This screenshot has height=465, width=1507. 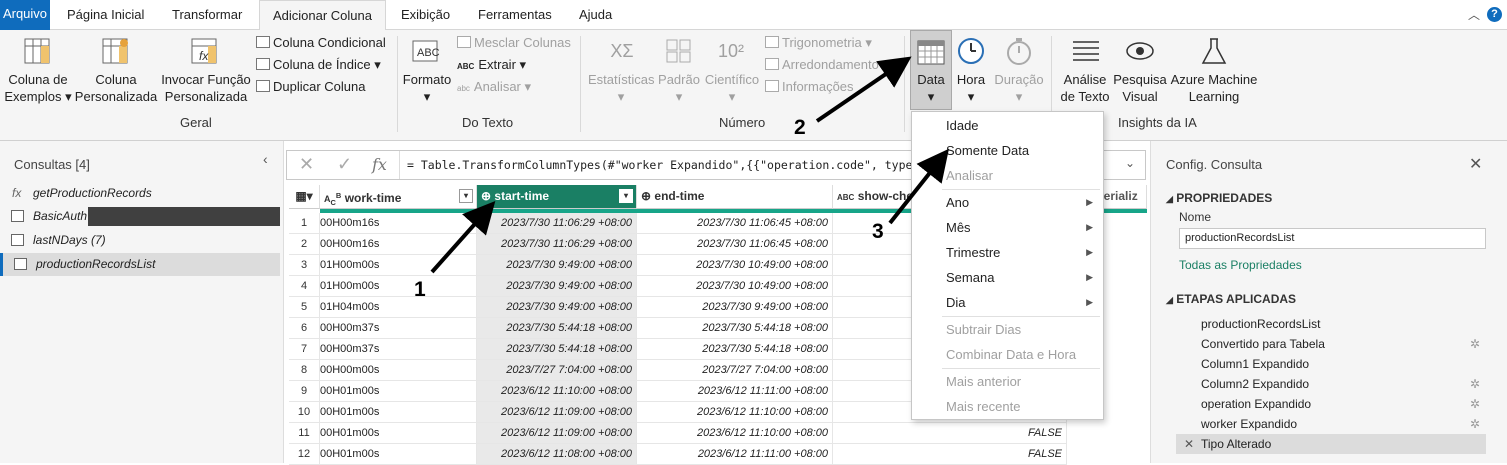 What do you see at coordinates (420, 289) in the screenshot?
I see `callout-1: 1` at bounding box center [420, 289].